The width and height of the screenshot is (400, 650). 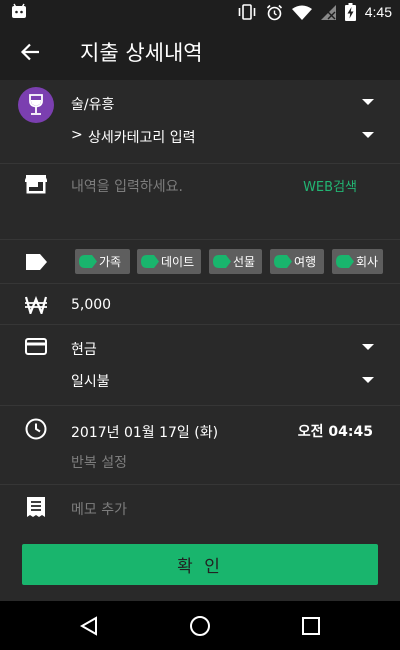 I want to click on tag-chip-date: 데이트, so click(x=169, y=261).